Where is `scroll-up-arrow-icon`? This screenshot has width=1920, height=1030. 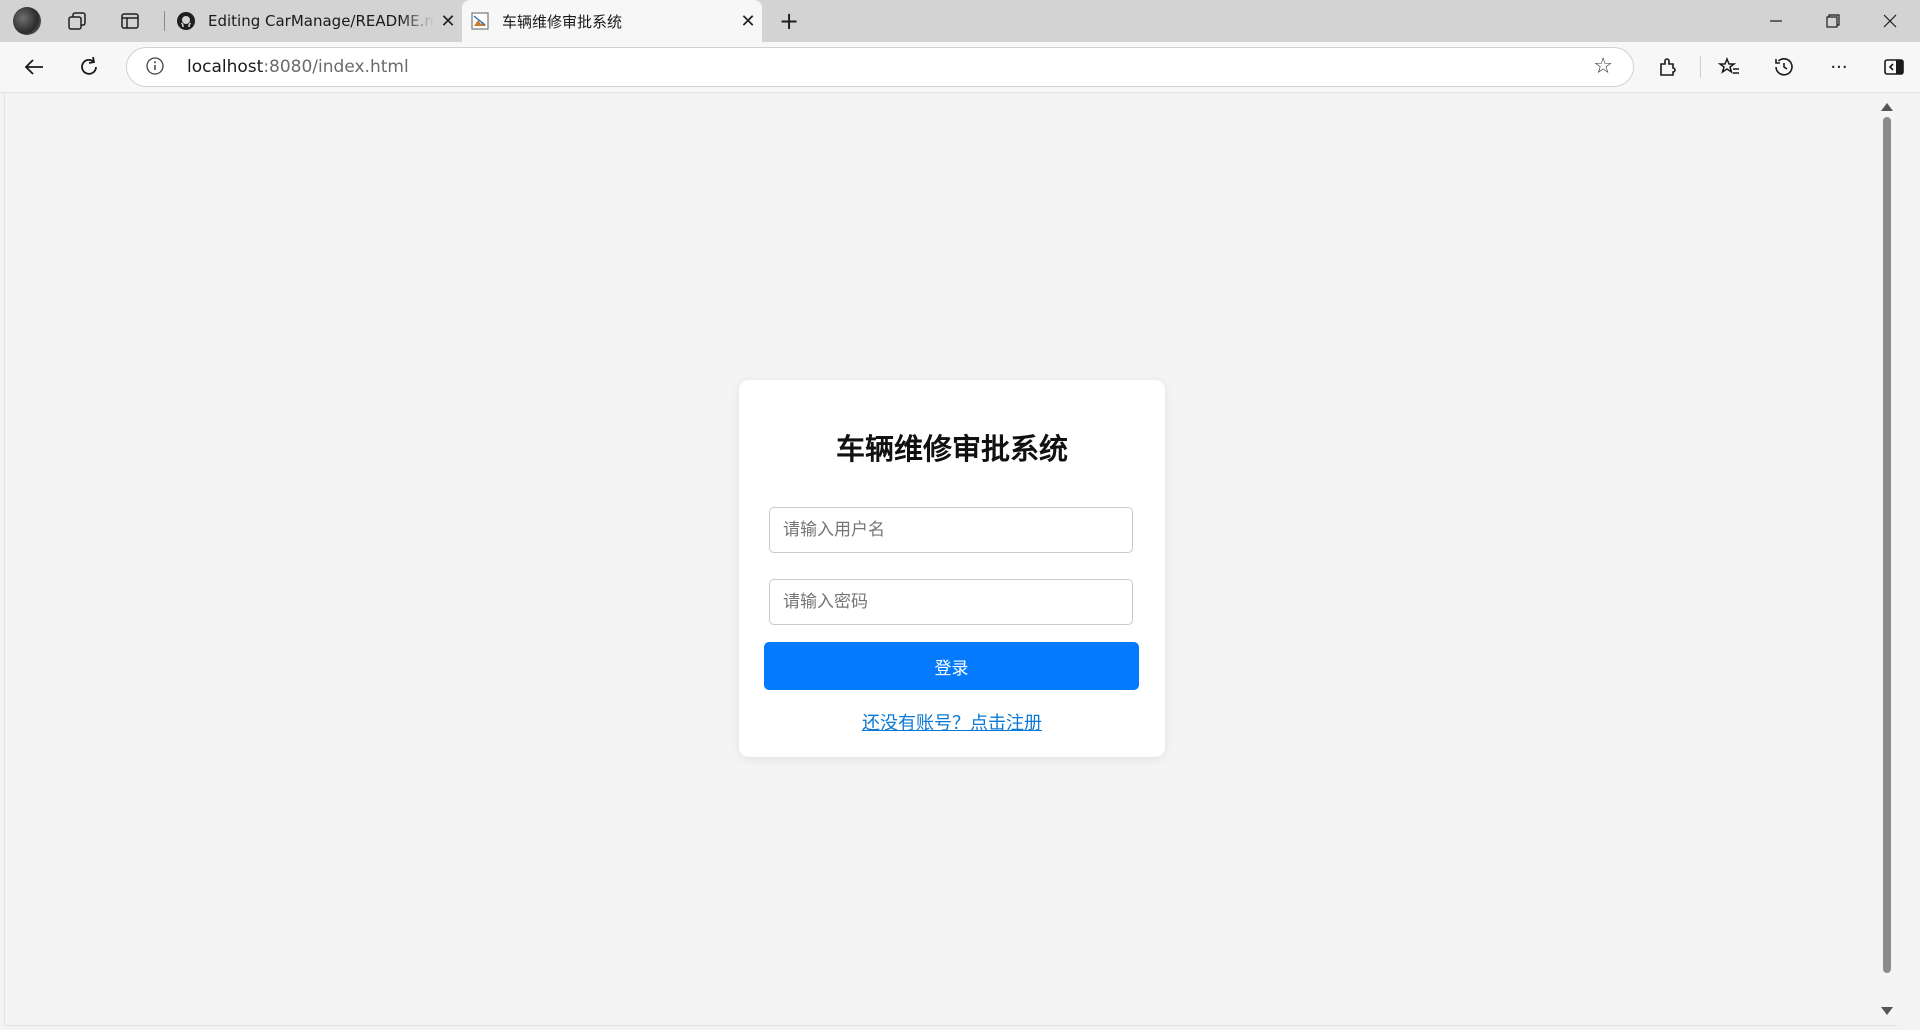 scroll-up-arrow-icon is located at coordinates (1887, 107).